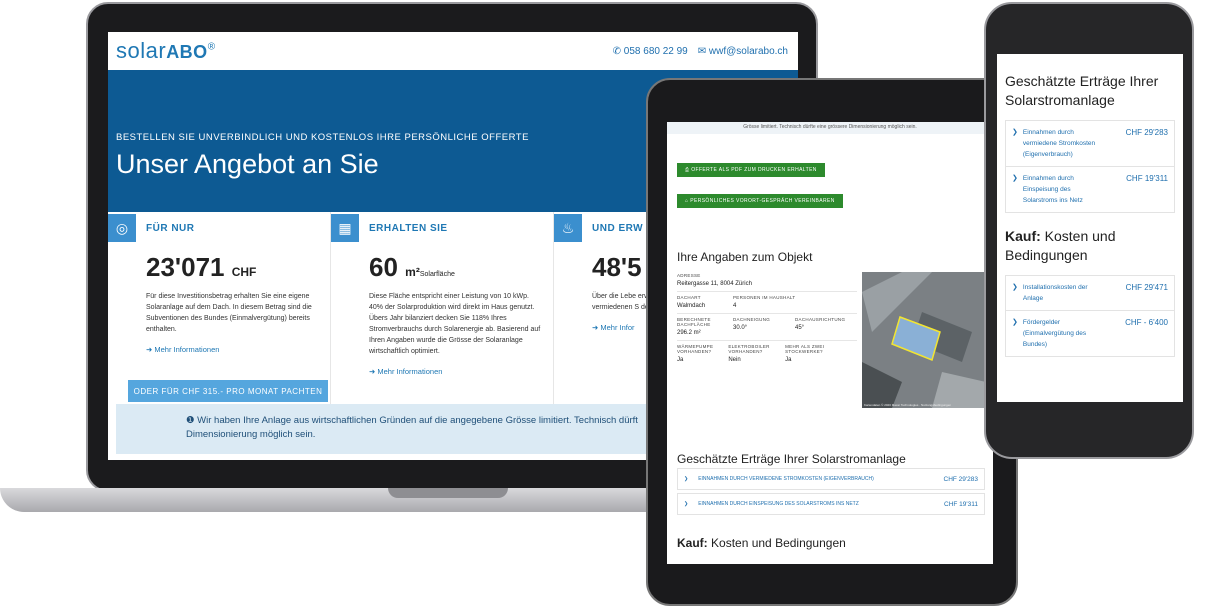 Image resolution: width=1208 pixels, height=607 pixels. I want to click on email-link: ✉ wwf@solarabo.ch, so click(743, 51).